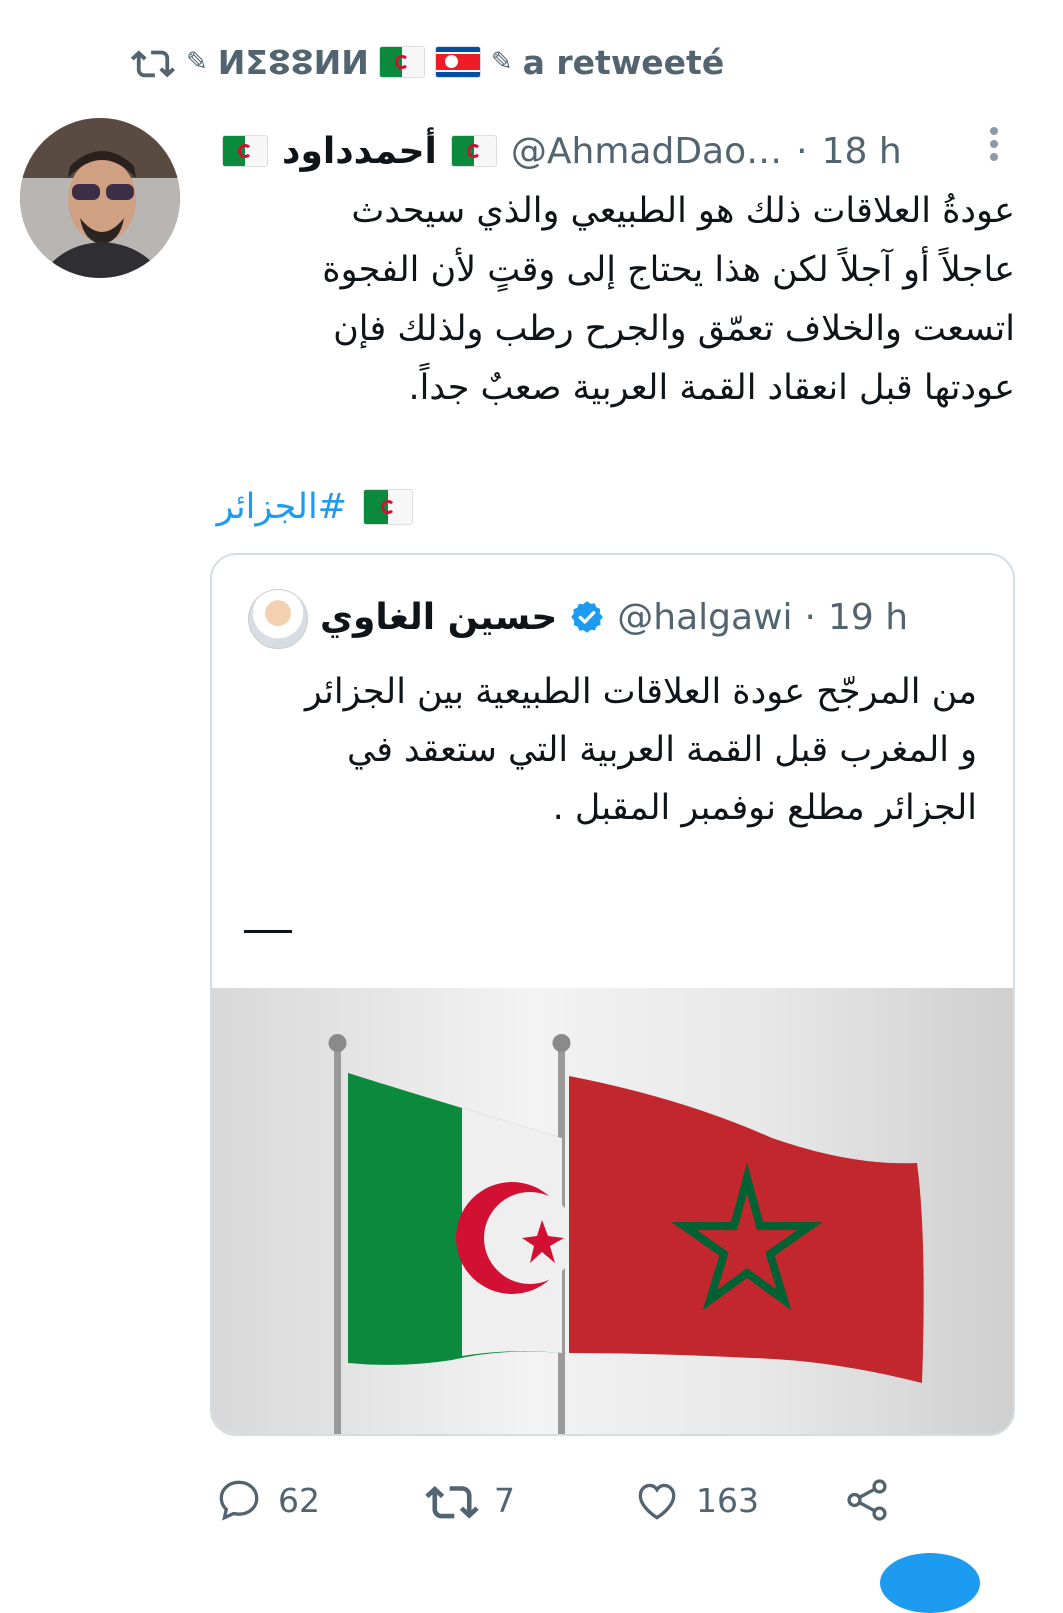 The image size is (1063, 1613). I want to click on reply-count: 62, so click(299, 1500).